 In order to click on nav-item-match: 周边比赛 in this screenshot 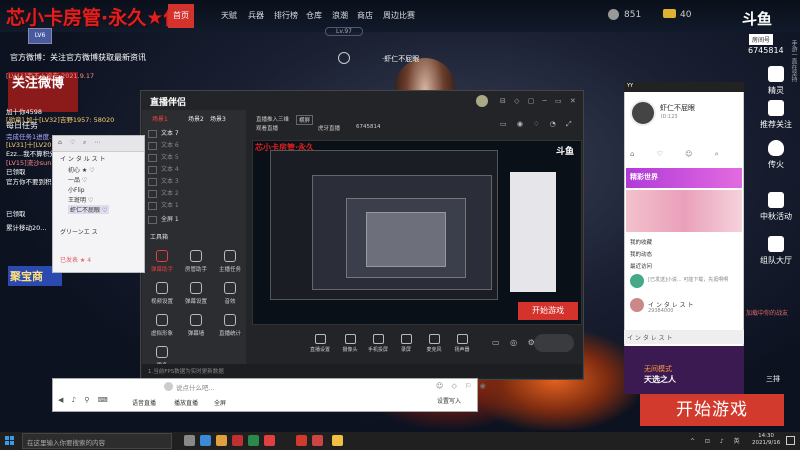, I will do `click(399, 15)`.